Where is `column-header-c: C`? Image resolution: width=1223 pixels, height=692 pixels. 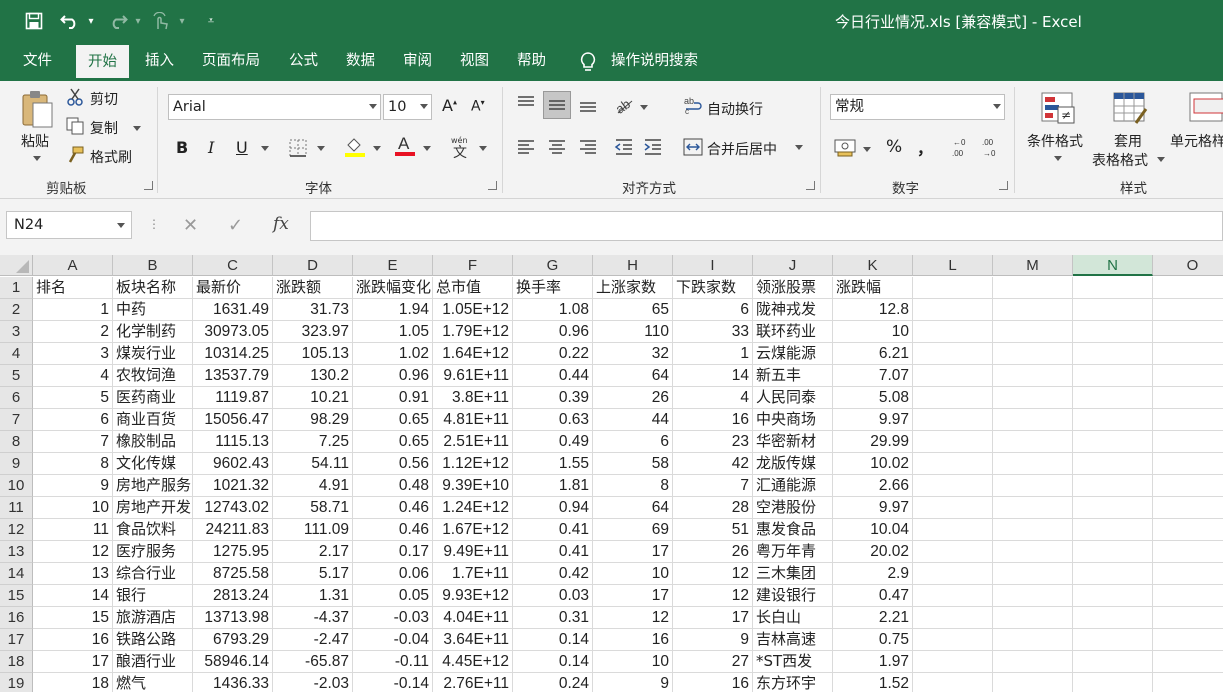
column-header-c: C is located at coordinates (233, 265).